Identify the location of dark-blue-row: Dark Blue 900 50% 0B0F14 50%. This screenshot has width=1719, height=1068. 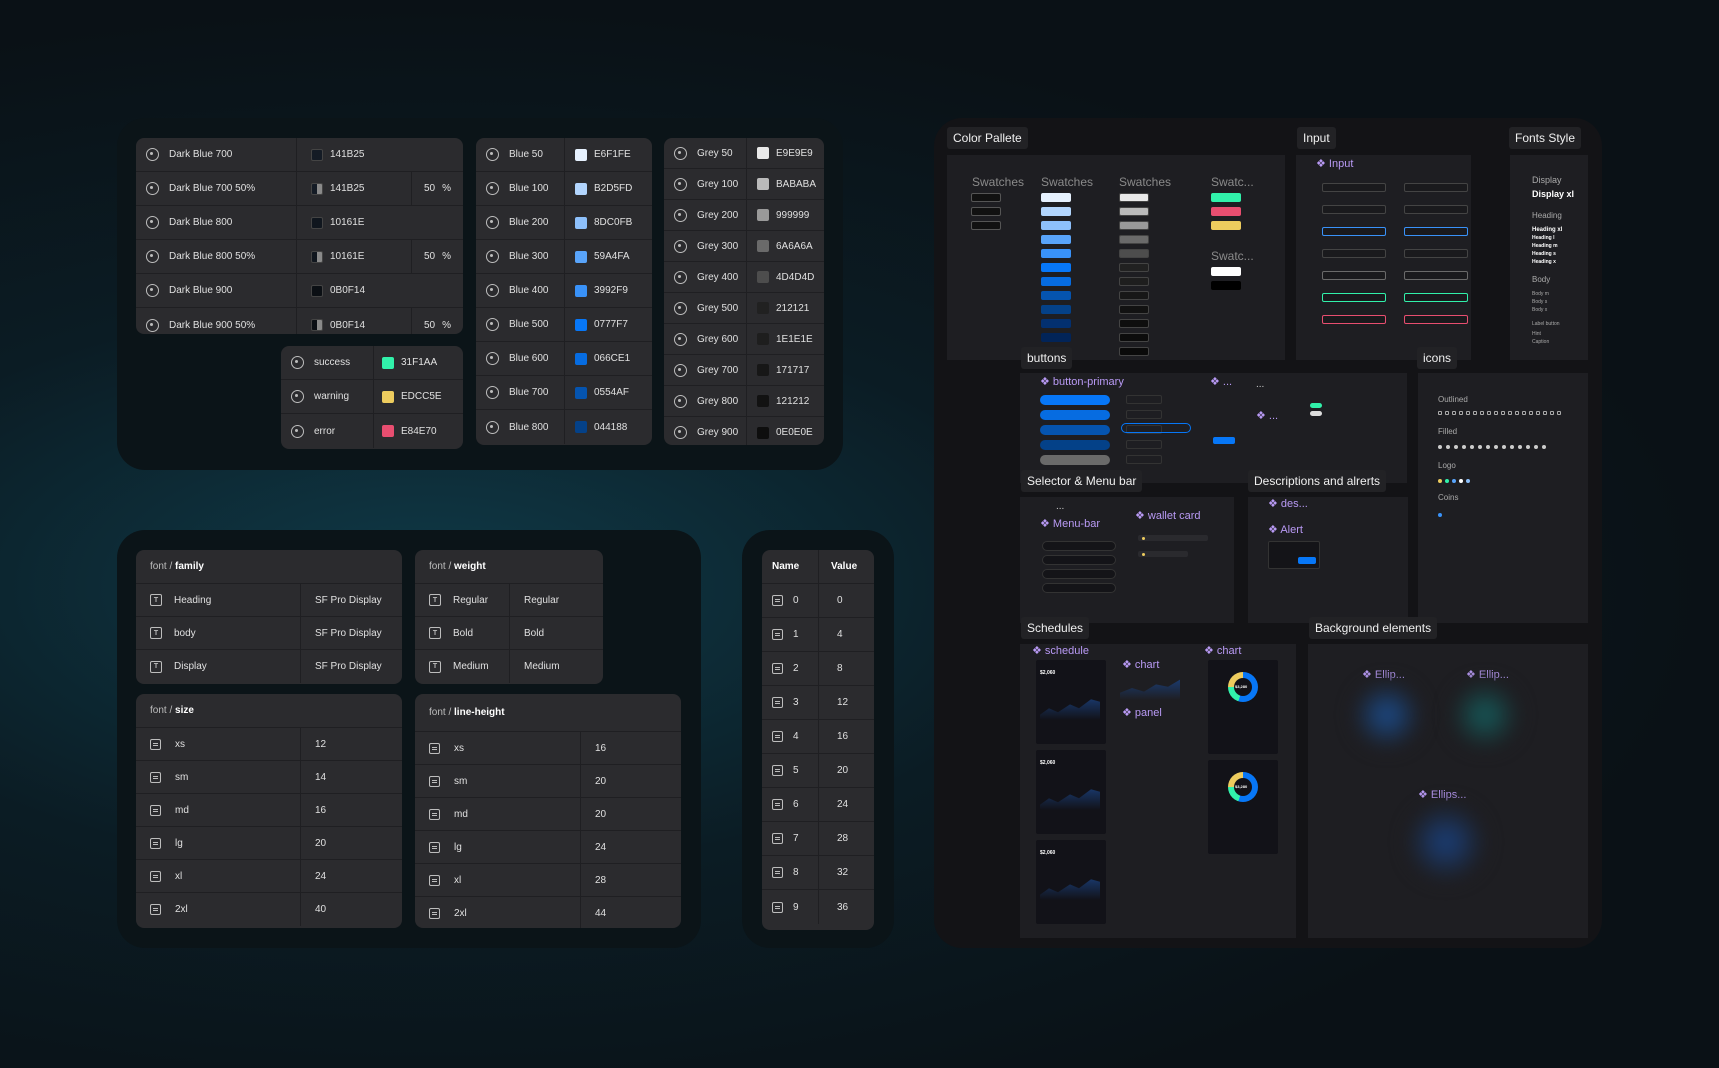
(299, 321).